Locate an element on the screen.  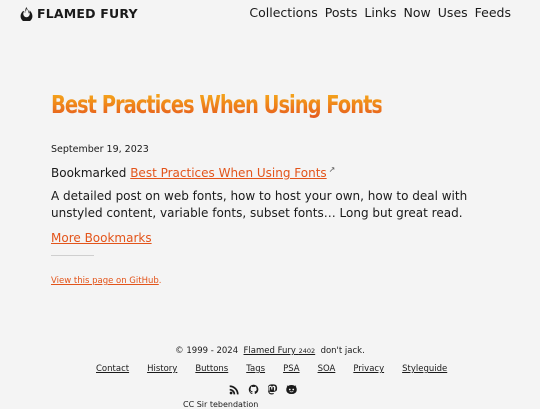
site-name-link: Flamed Fury 2402 is located at coordinates (280, 351).